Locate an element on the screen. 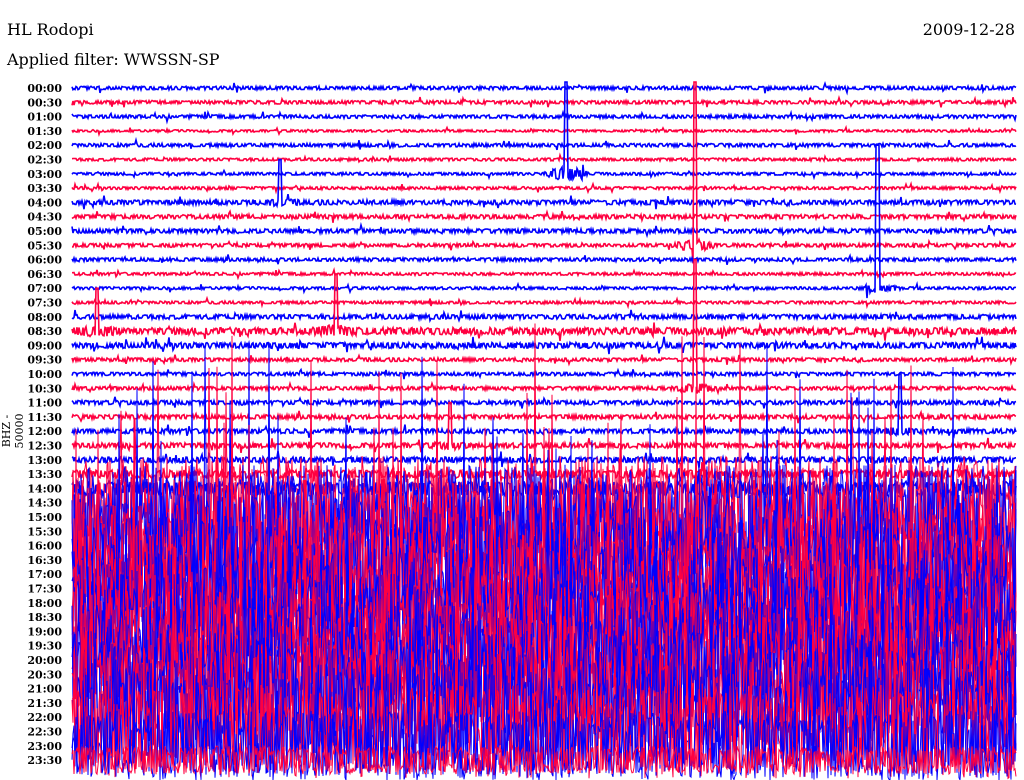 The width and height of the screenshot is (1024, 780). row-time-label: 10:30 is located at coordinates (44, 388).